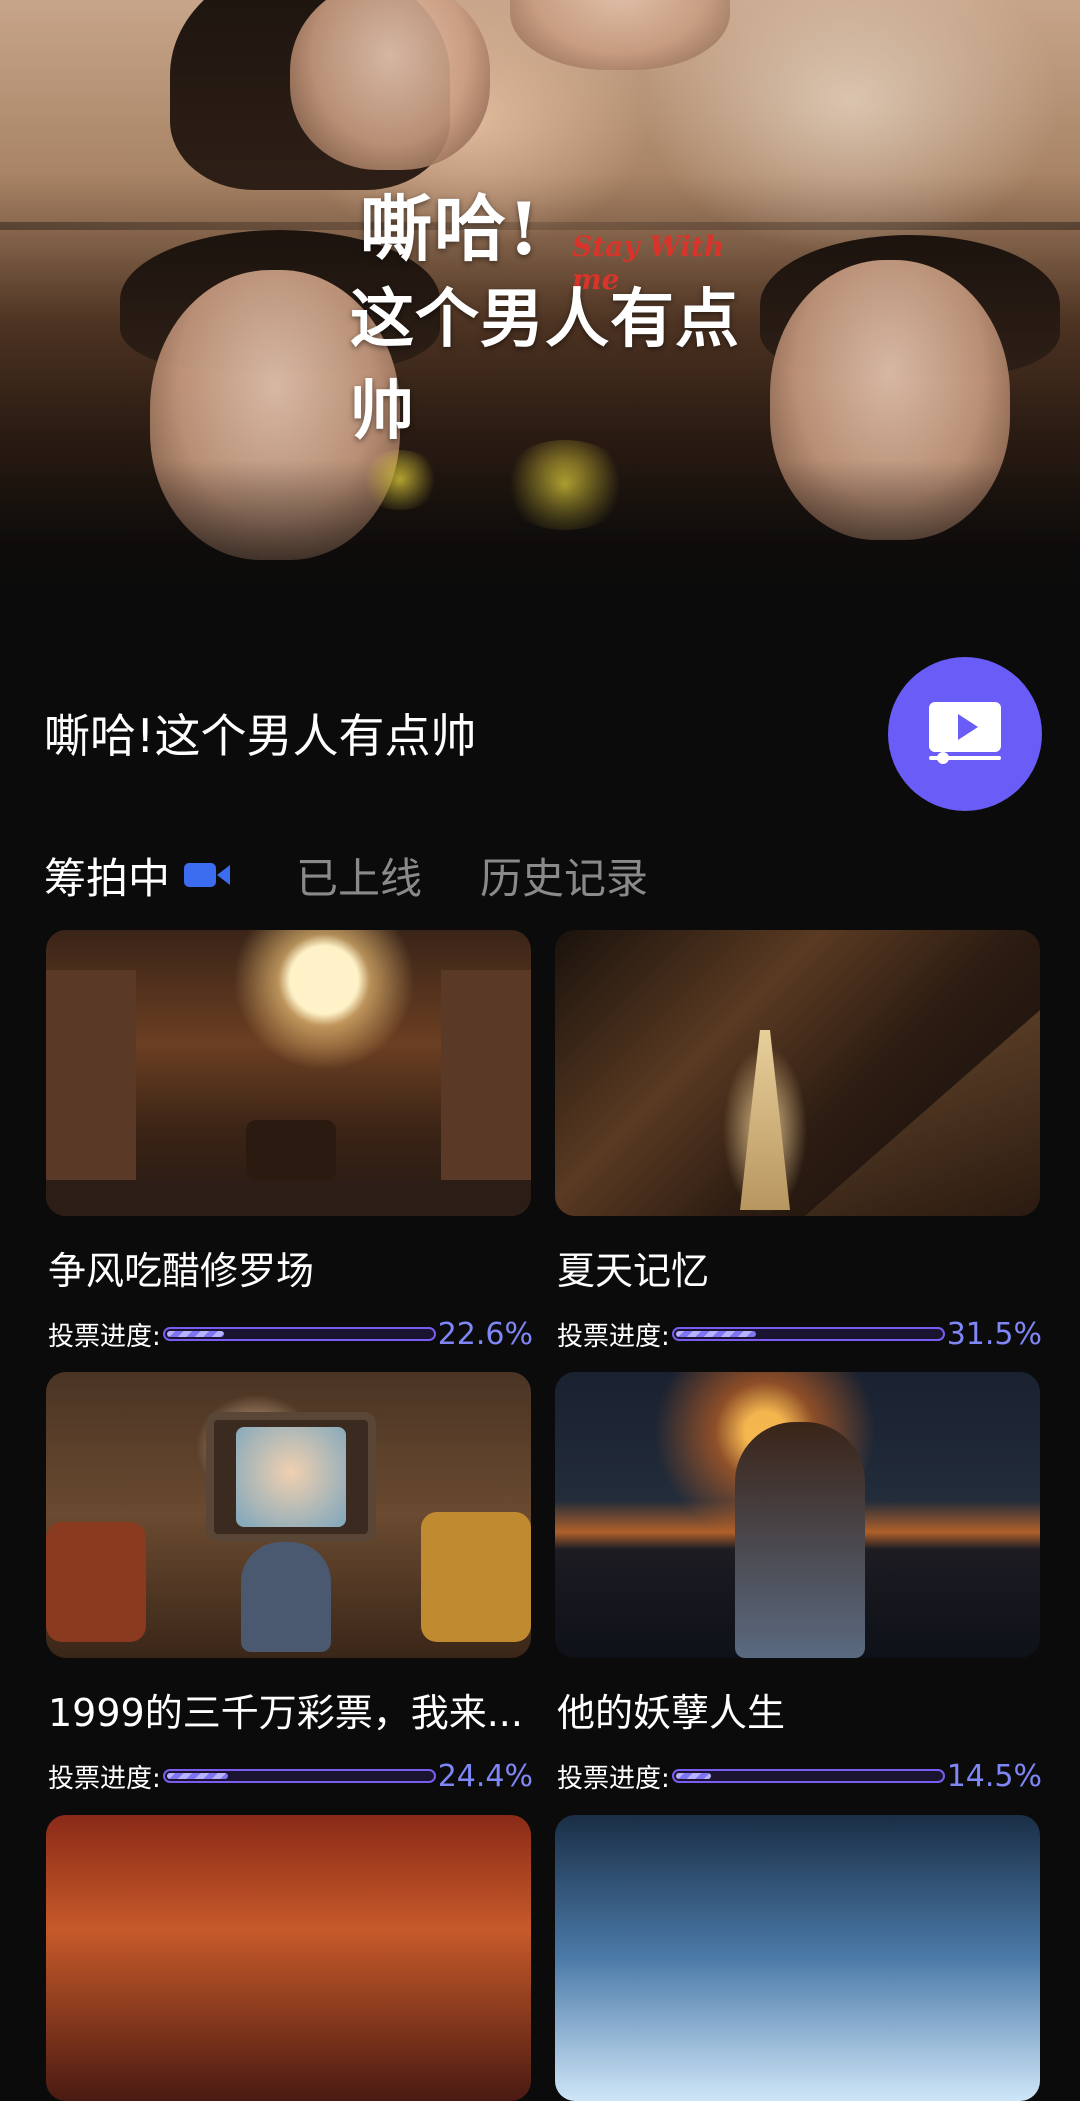  I want to click on tab-bar: 筹拍中 已上线 历史记录, so click(375, 875).